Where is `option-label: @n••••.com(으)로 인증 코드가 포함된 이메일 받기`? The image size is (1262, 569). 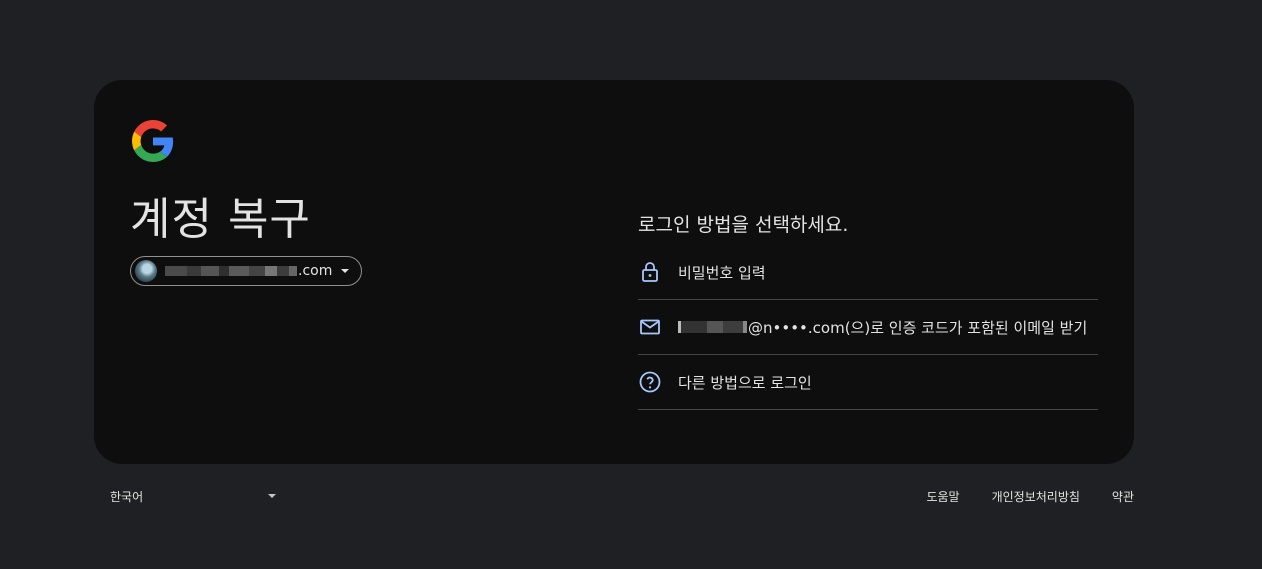
option-label: @n••••.com(으)로 인증 코드가 포함된 이메일 받기 is located at coordinates (918, 327).